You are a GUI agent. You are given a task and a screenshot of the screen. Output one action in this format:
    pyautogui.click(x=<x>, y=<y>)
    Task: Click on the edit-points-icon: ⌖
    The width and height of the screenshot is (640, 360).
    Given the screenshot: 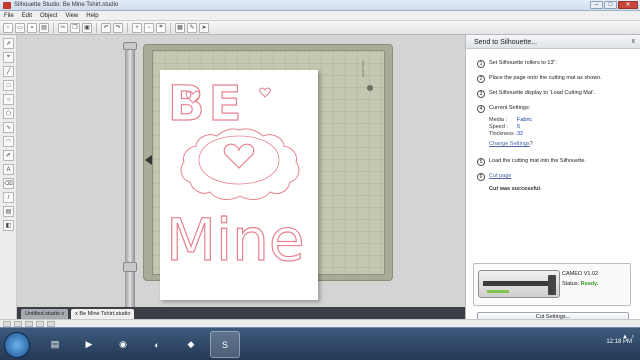 What is the action you would take?
    pyautogui.click(x=8, y=57)
    